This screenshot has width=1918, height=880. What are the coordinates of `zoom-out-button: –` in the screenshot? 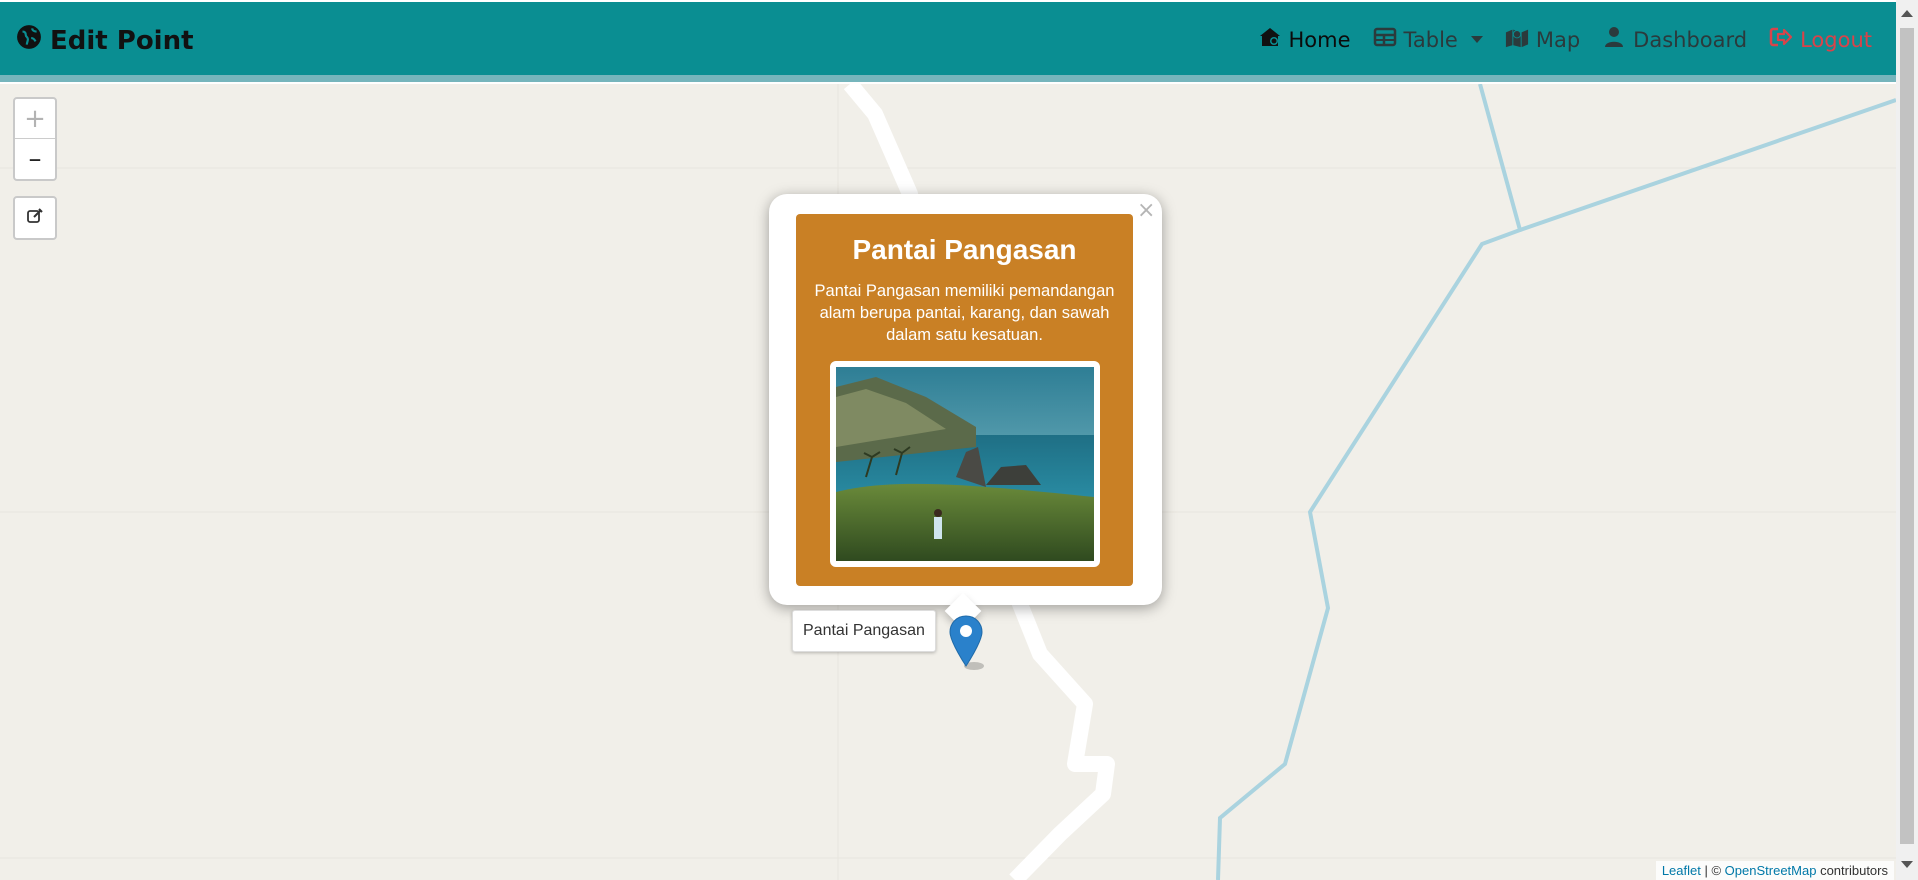 It's located at (35, 159).